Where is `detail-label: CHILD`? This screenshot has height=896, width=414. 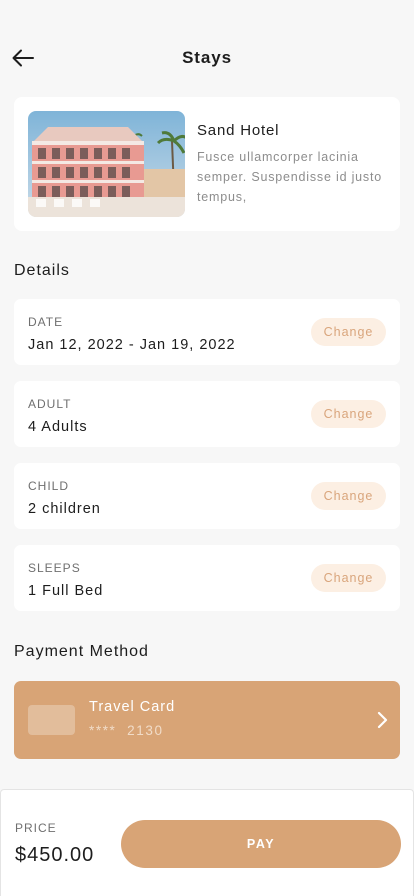
detail-label: CHILD is located at coordinates (49, 486).